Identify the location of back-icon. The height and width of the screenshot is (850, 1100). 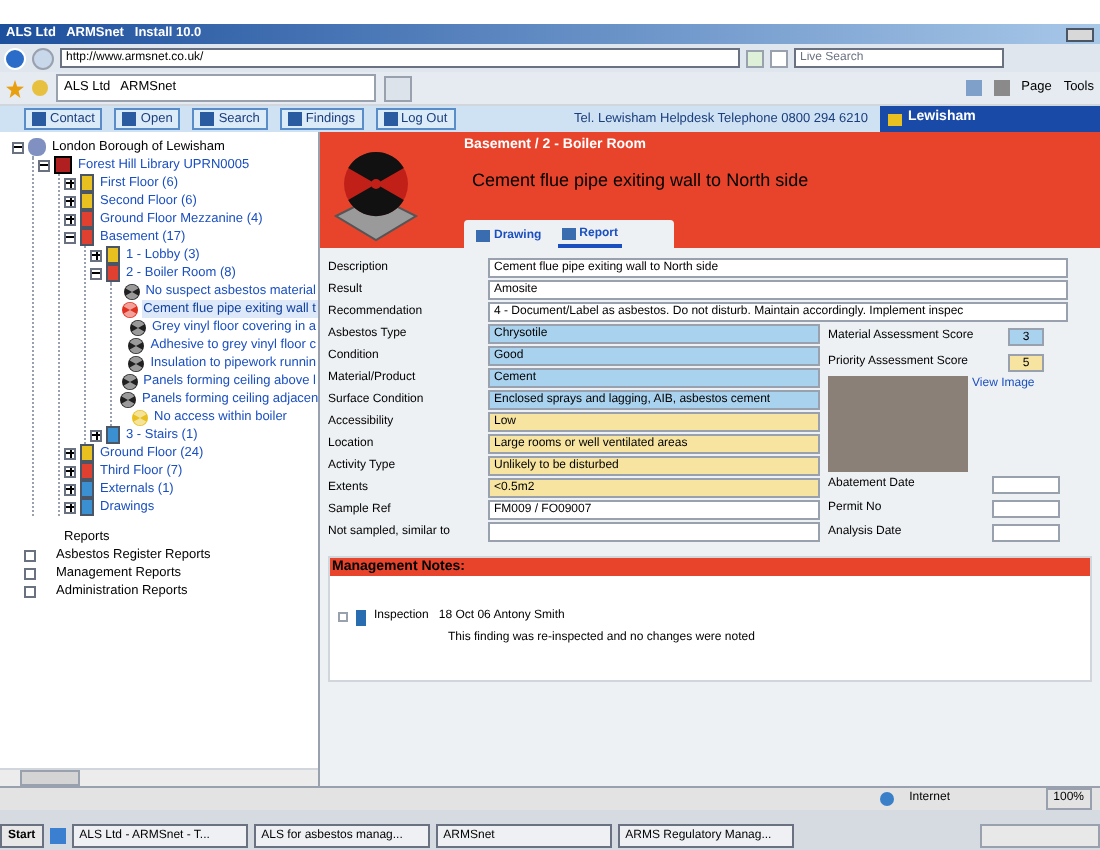
(15, 58).